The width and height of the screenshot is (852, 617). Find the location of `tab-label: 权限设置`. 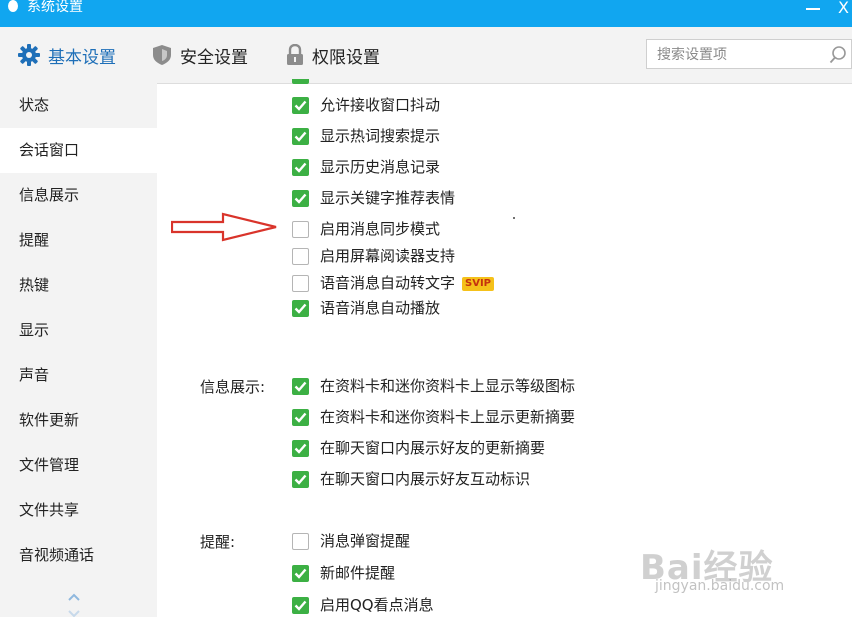

tab-label: 权限设置 is located at coordinates (346, 57).